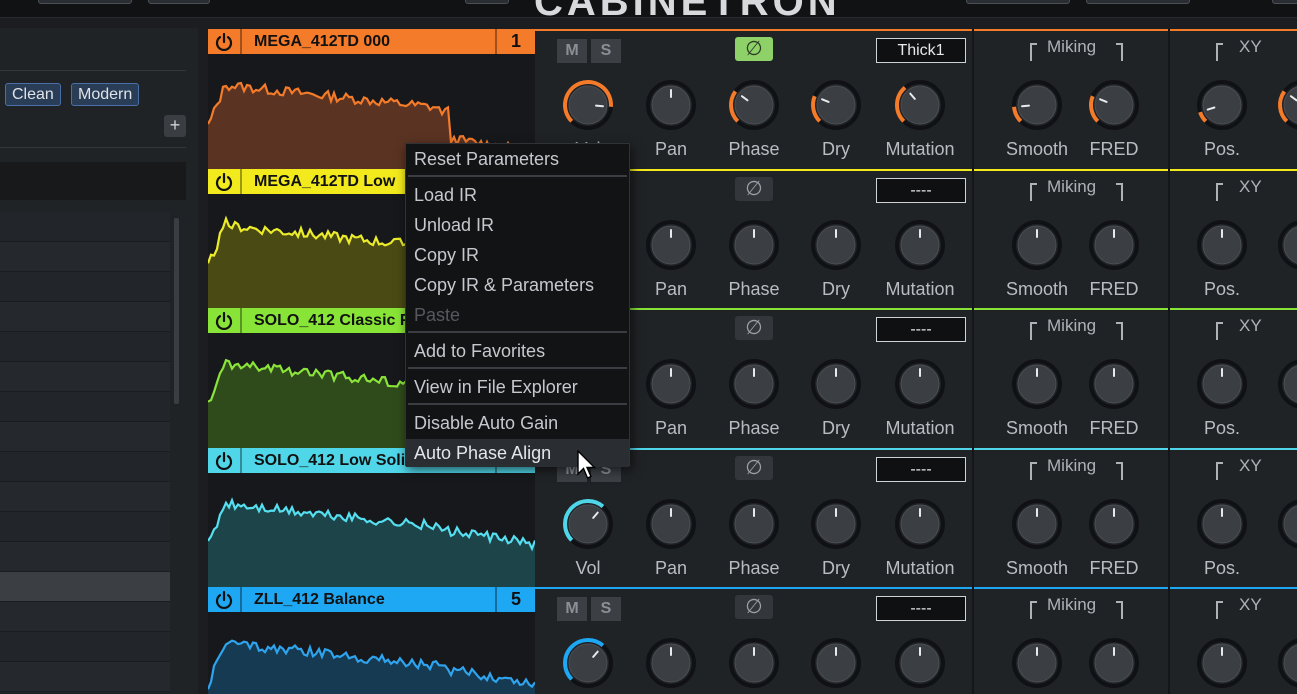 The height and width of the screenshot is (694, 1297). What do you see at coordinates (517, 255) in the screenshot?
I see `menu-item-copy-ir: Copy IR` at bounding box center [517, 255].